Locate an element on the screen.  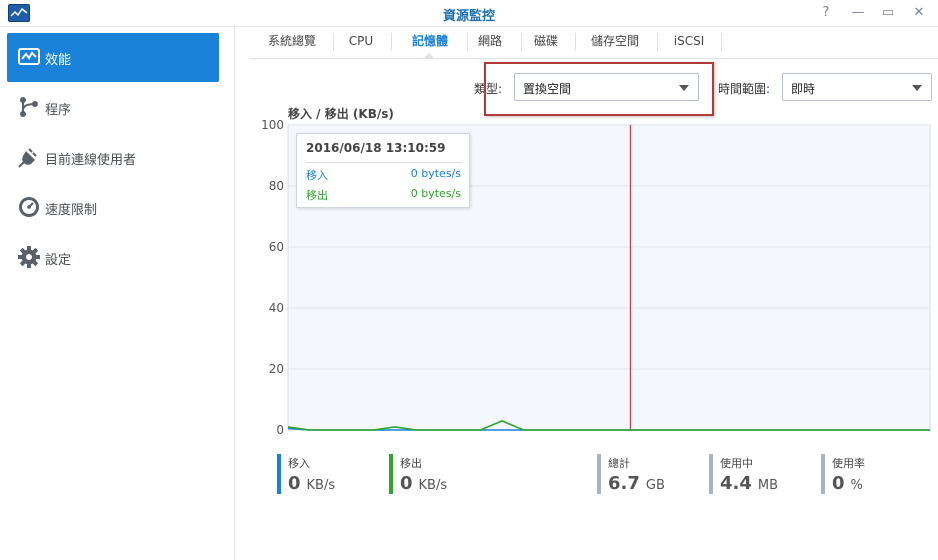
window-title: 資源監控 is located at coordinates (468, 16).